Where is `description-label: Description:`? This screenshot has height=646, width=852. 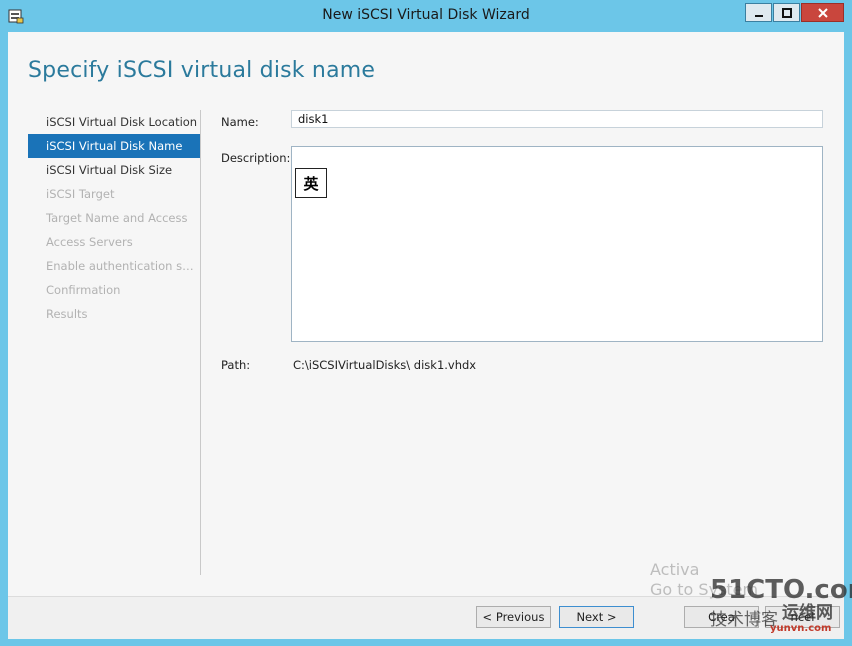 description-label: Description: is located at coordinates (256, 158).